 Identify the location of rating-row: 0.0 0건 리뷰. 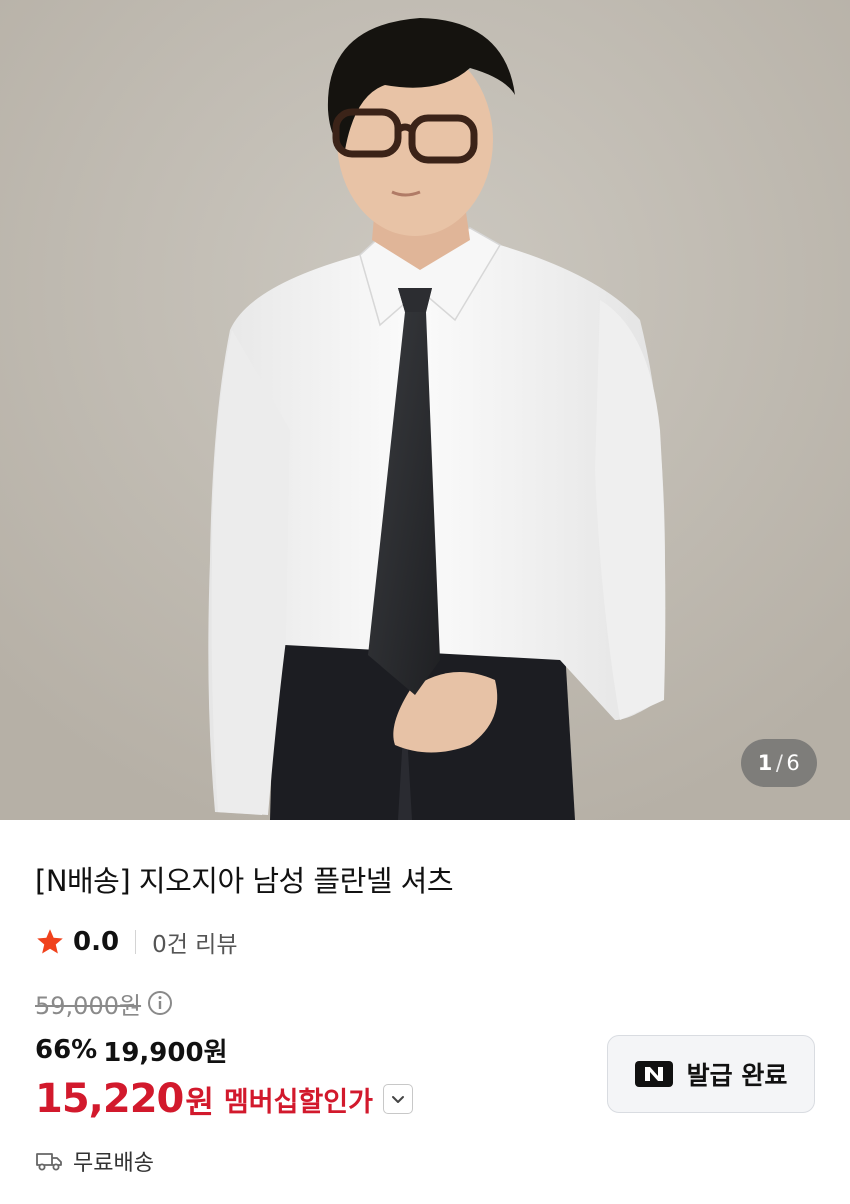
(136, 942).